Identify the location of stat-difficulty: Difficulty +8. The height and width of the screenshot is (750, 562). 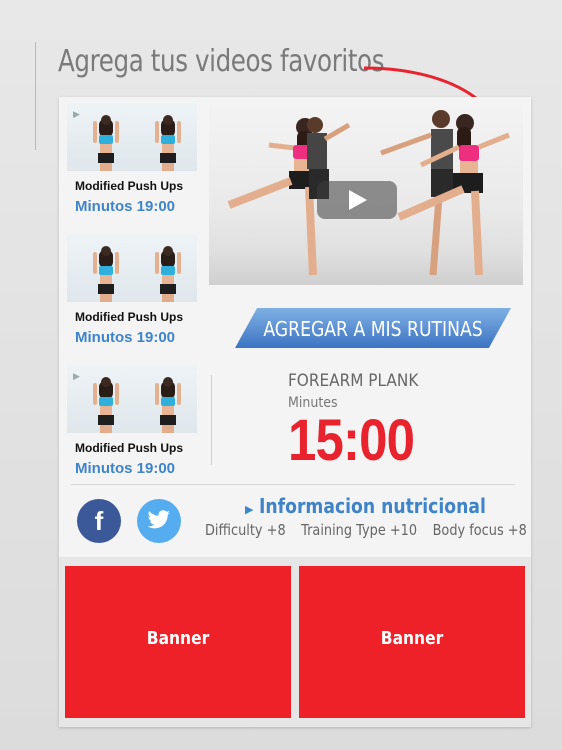
(245, 530).